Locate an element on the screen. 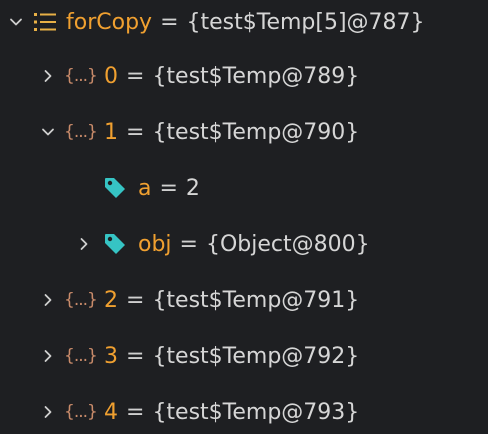 The height and width of the screenshot is (434, 488). variable-name: 0 is located at coordinates (111, 76).